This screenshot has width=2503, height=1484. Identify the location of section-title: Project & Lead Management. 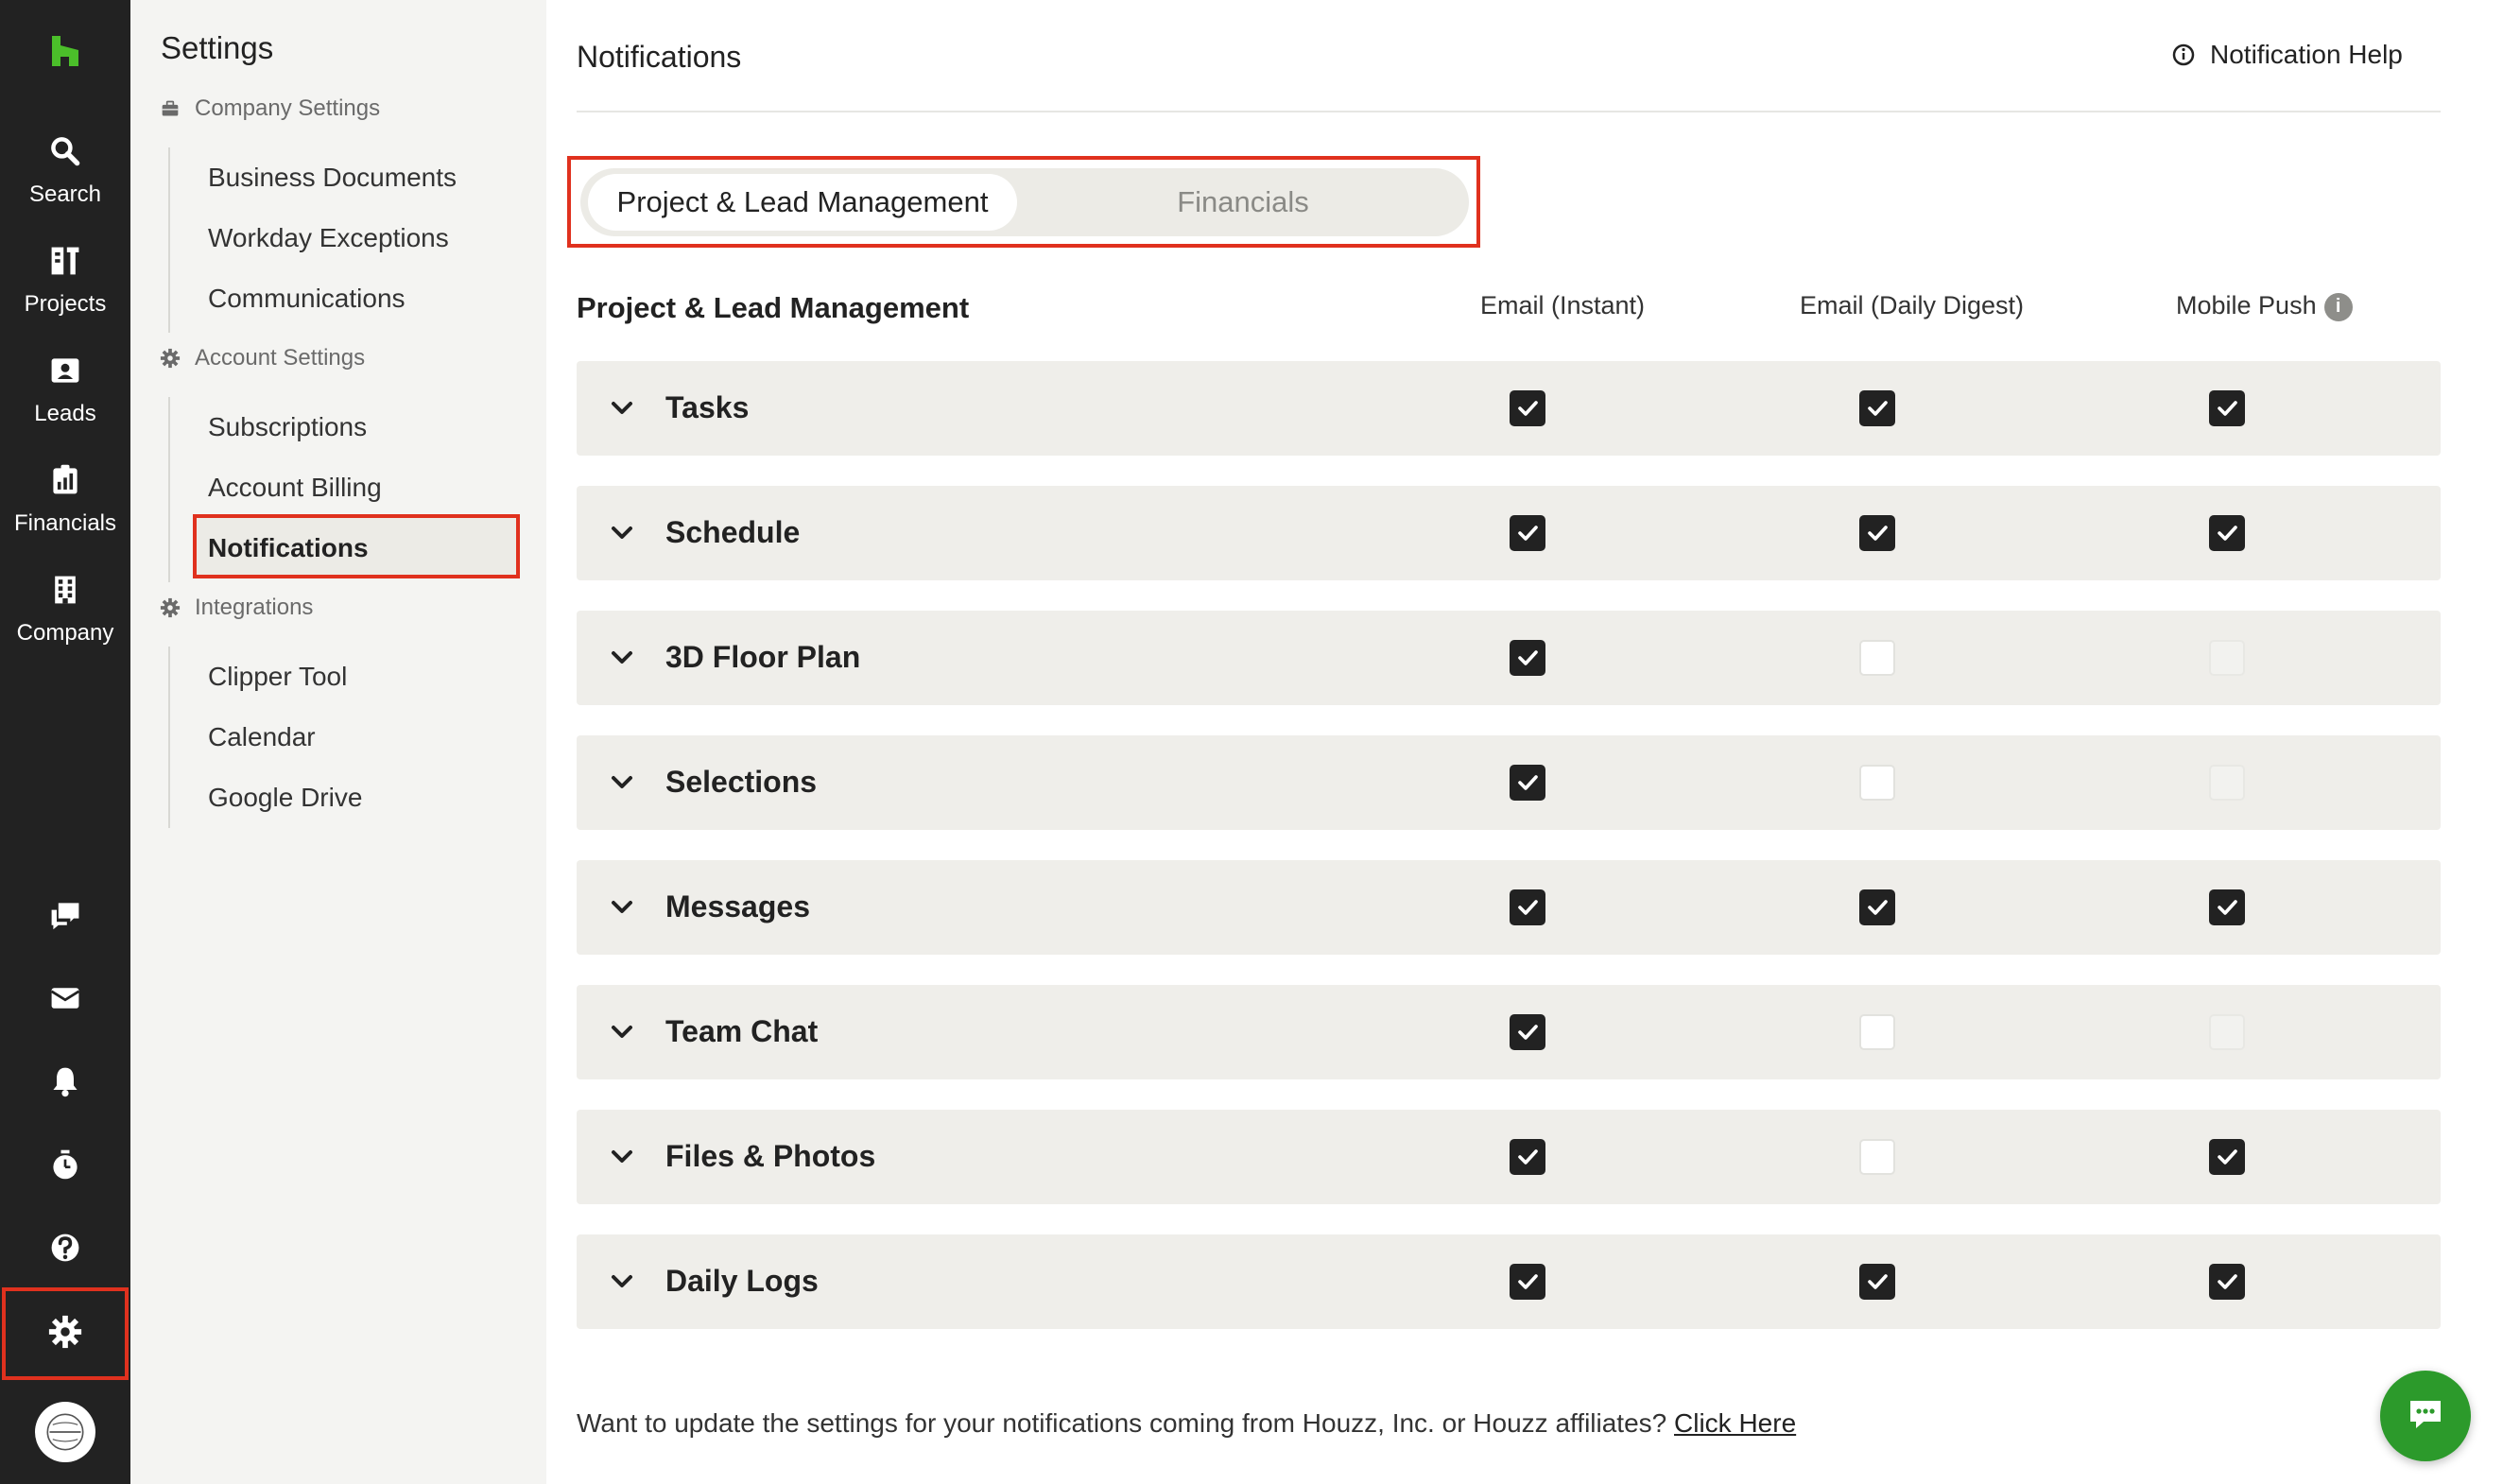
(773, 307).